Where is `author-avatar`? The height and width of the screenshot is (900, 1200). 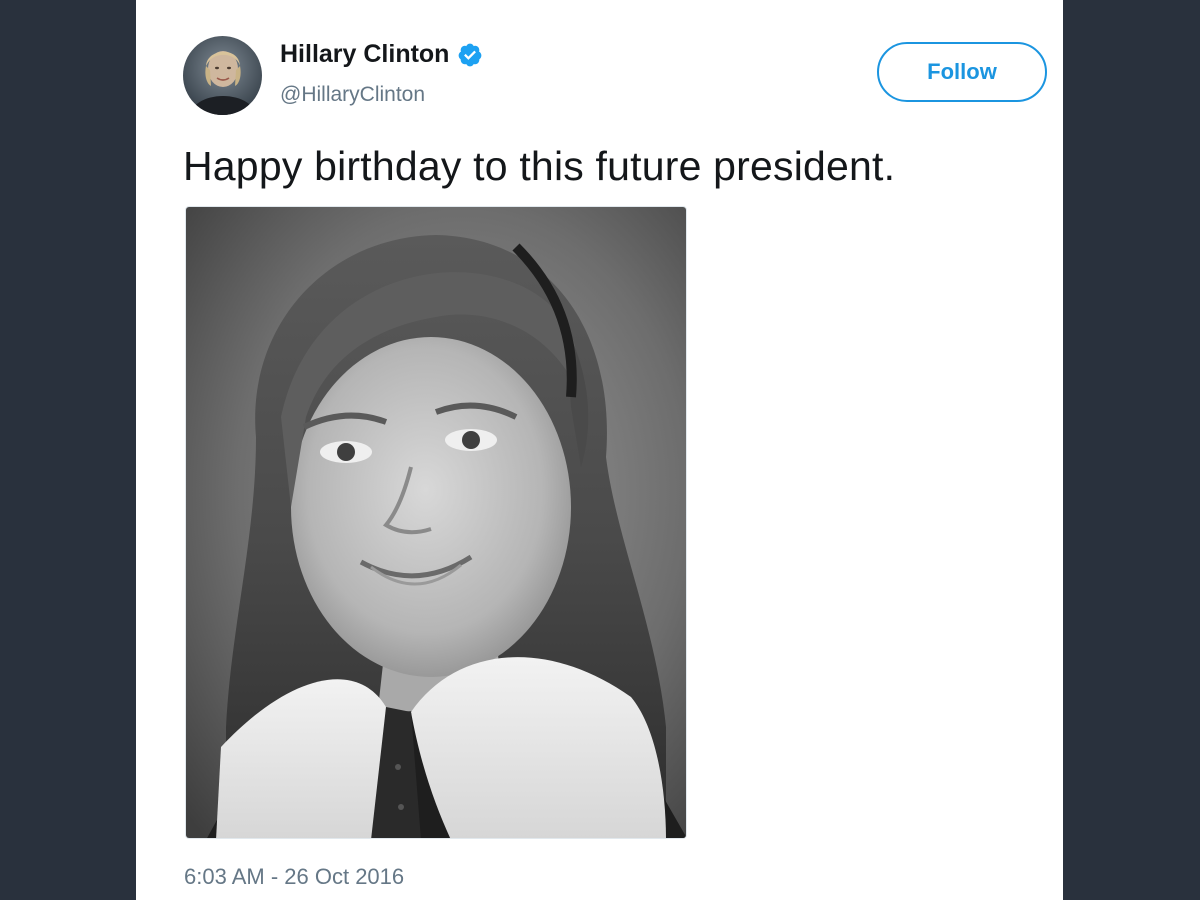 author-avatar is located at coordinates (222, 75).